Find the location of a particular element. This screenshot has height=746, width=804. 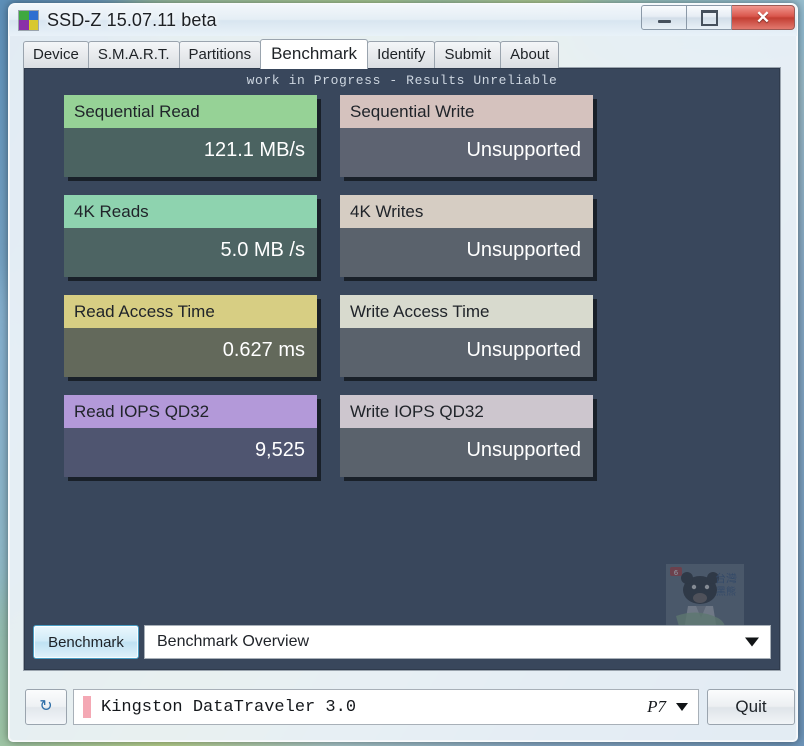

card-read-iops-qd32: Read IOPS QD32 9,525 is located at coordinates (190, 436).